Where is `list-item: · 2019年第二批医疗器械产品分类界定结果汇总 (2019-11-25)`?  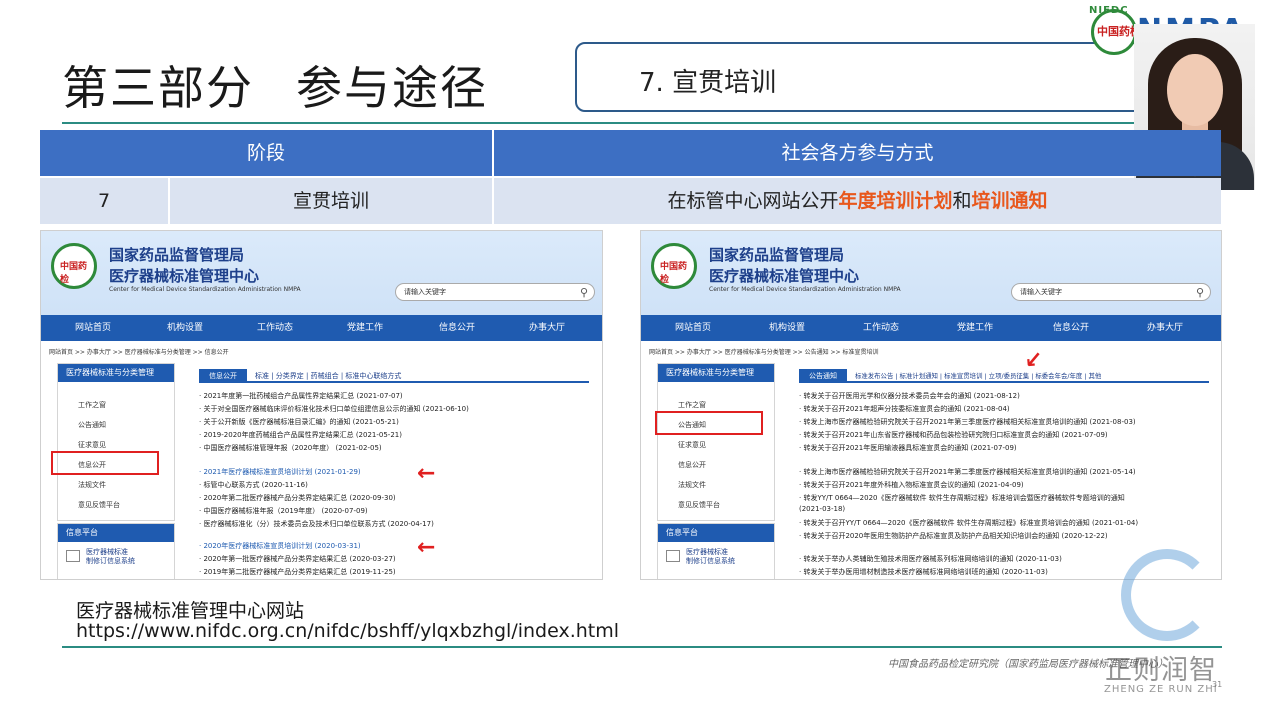 list-item: · 2019年第二批医疗器械产品分类界定结果汇总 (2019-11-25) is located at coordinates (297, 572).